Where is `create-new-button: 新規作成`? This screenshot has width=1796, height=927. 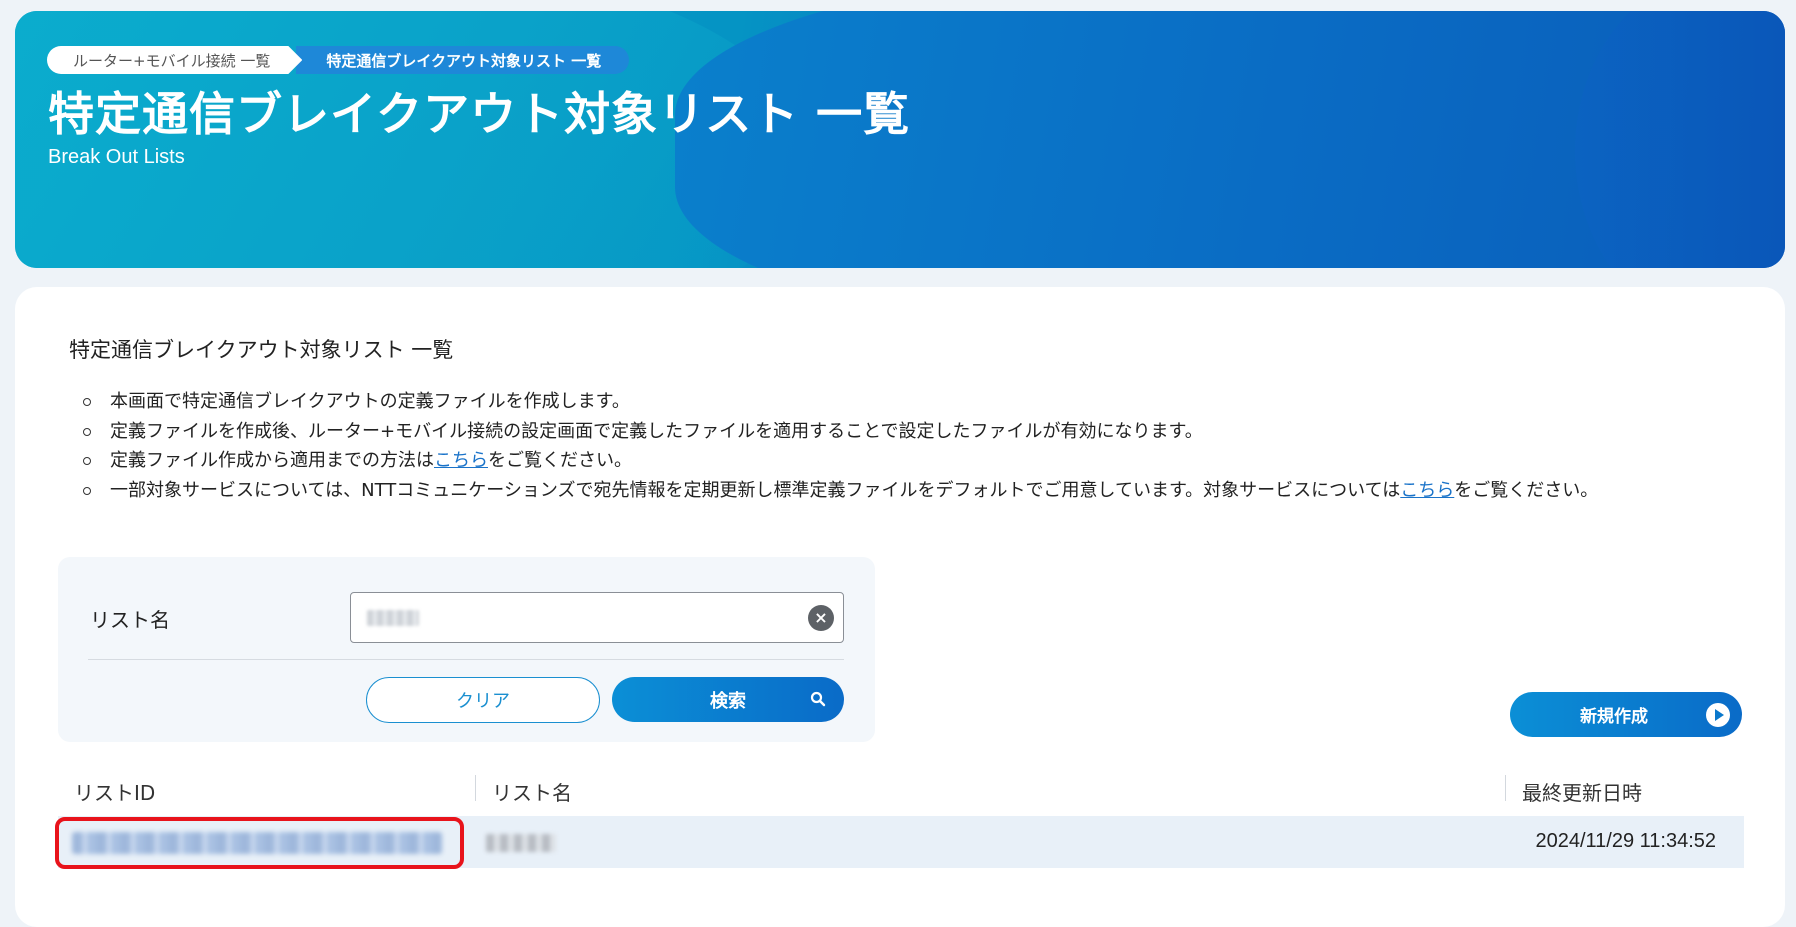
create-new-button: 新規作成 is located at coordinates (1626, 714).